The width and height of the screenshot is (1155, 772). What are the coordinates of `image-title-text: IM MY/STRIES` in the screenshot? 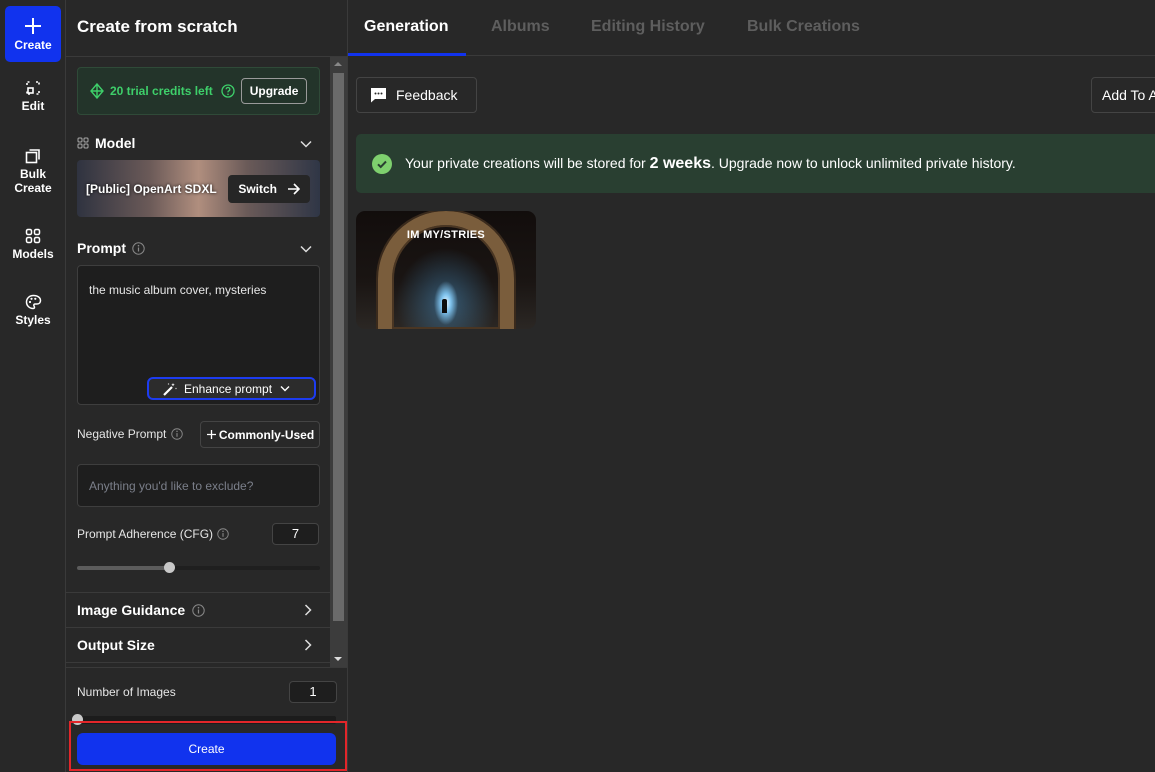 It's located at (446, 235).